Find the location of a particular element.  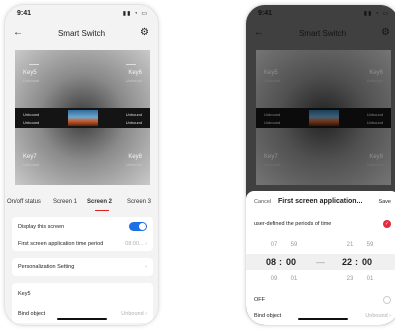

end-hour-next: 23 is located at coordinates (350, 279).